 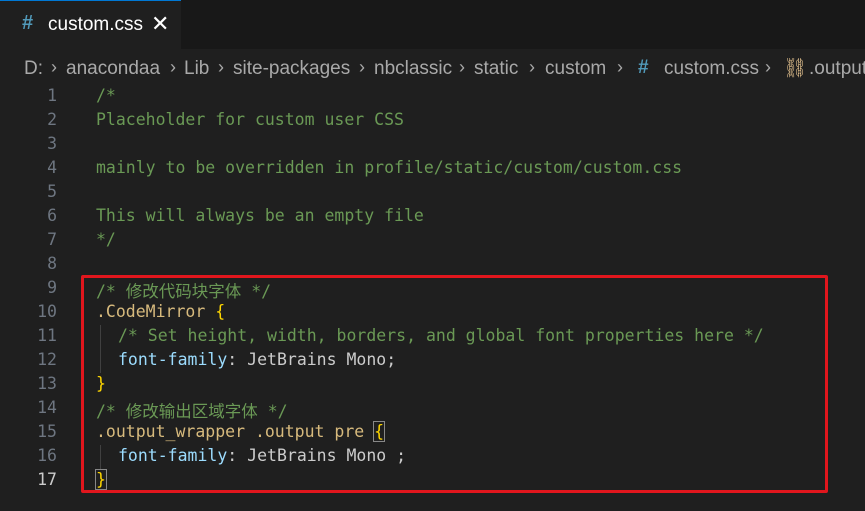 I want to click on line-number: 14, so click(x=47, y=407).